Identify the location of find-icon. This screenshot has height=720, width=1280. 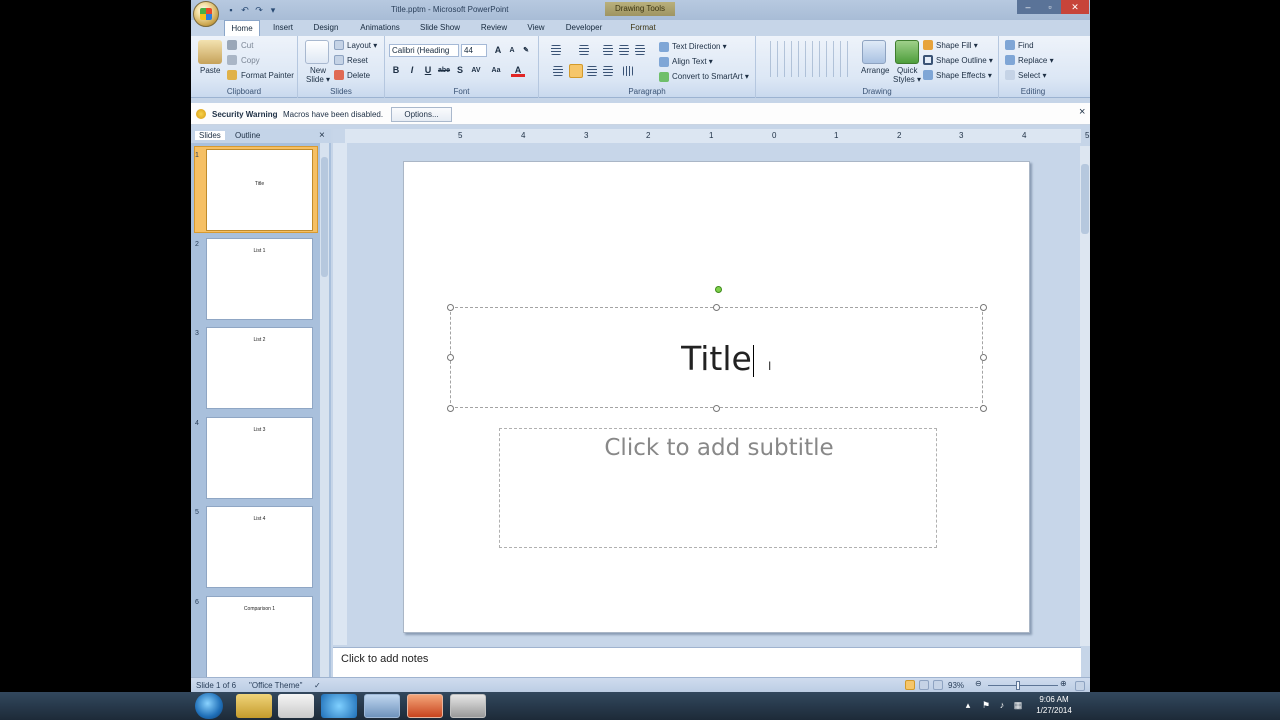
(1010, 45).